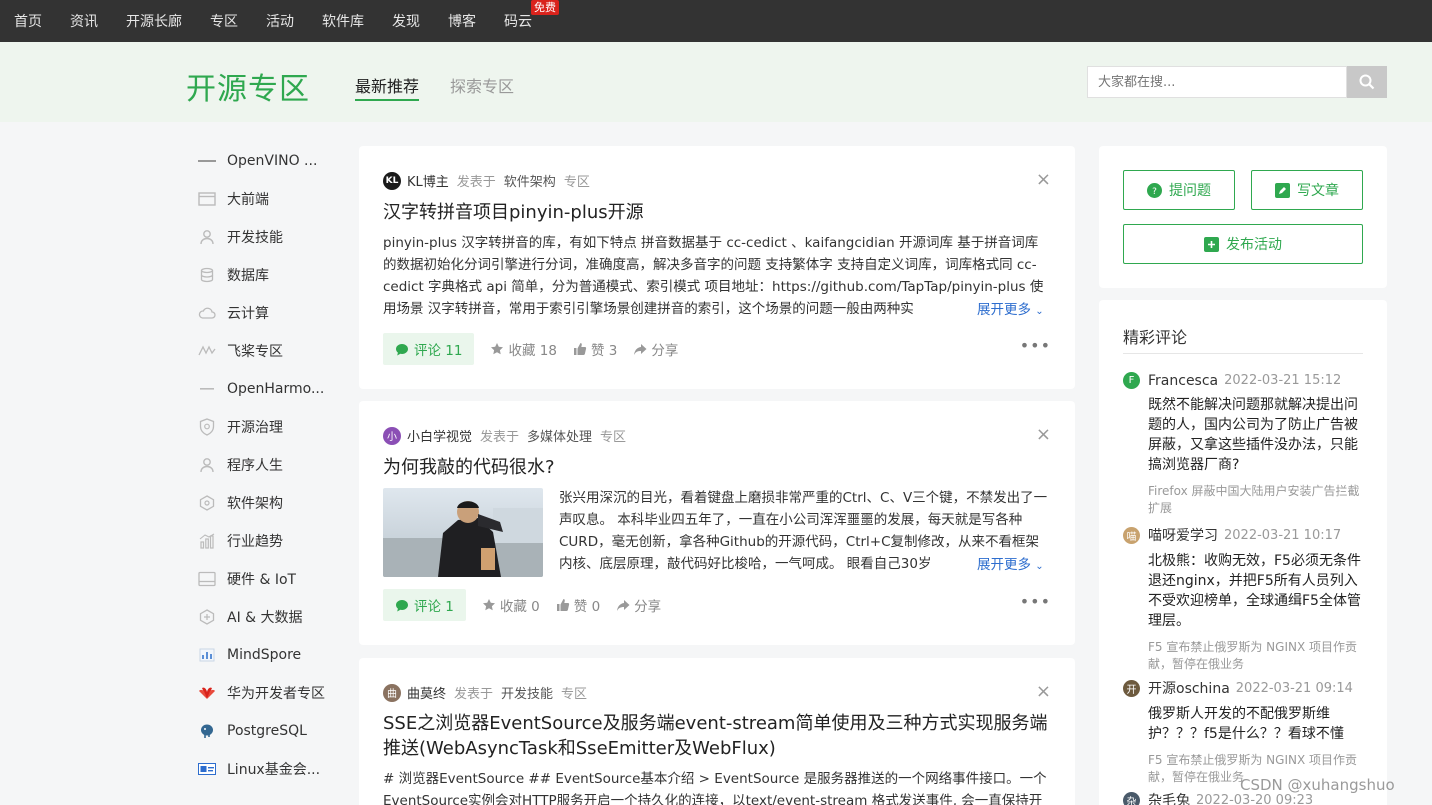  I want to click on sidebar-item-cloud: 云计算, so click(262, 313).